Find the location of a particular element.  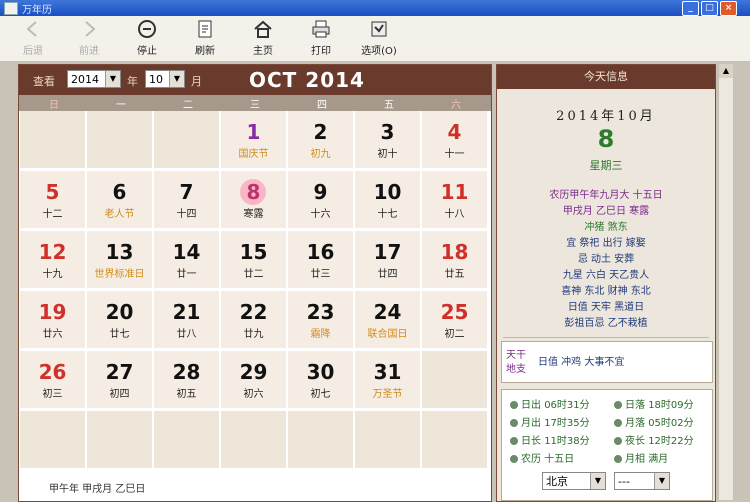

stop-icon is located at coordinates (147, 29).